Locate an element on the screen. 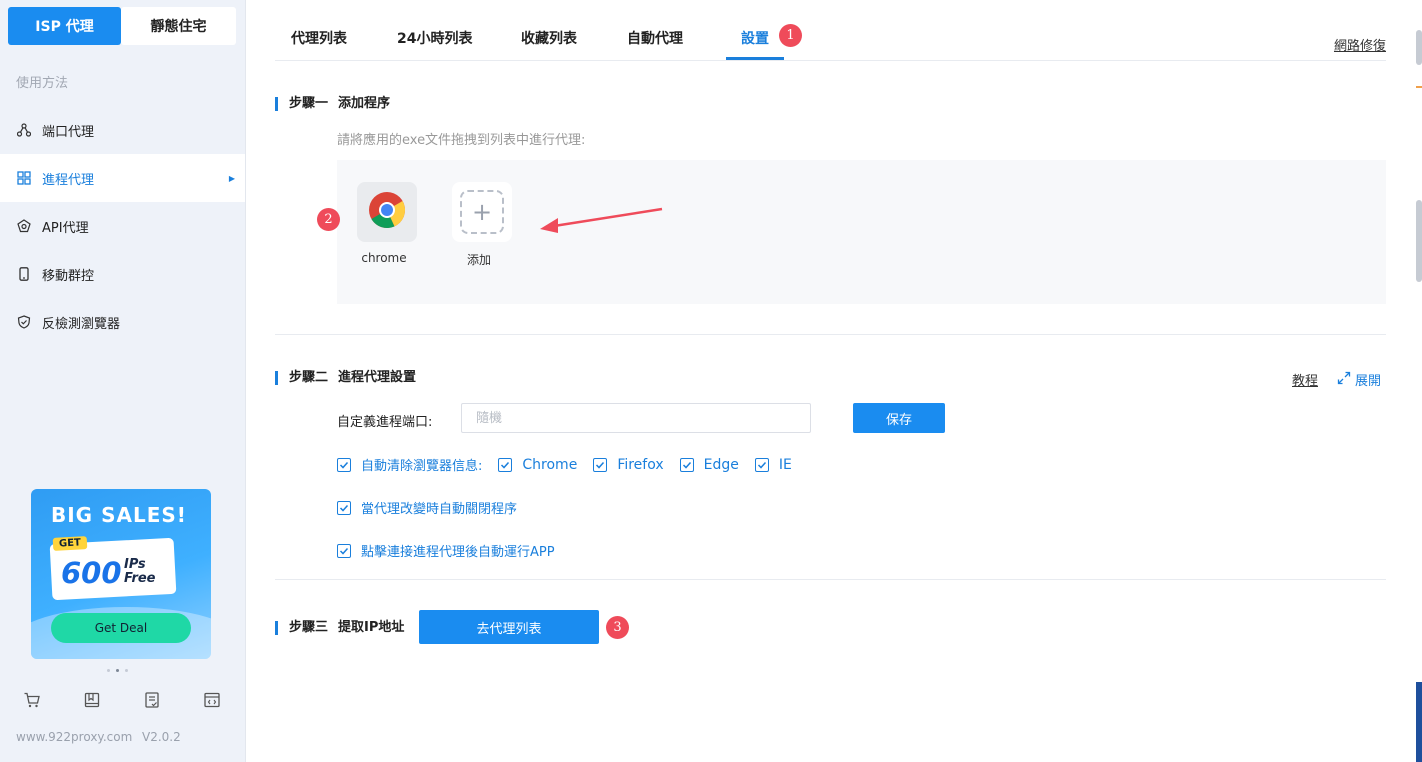 The width and height of the screenshot is (1422, 762). site-url: www.922proxy.com is located at coordinates (74, 737).